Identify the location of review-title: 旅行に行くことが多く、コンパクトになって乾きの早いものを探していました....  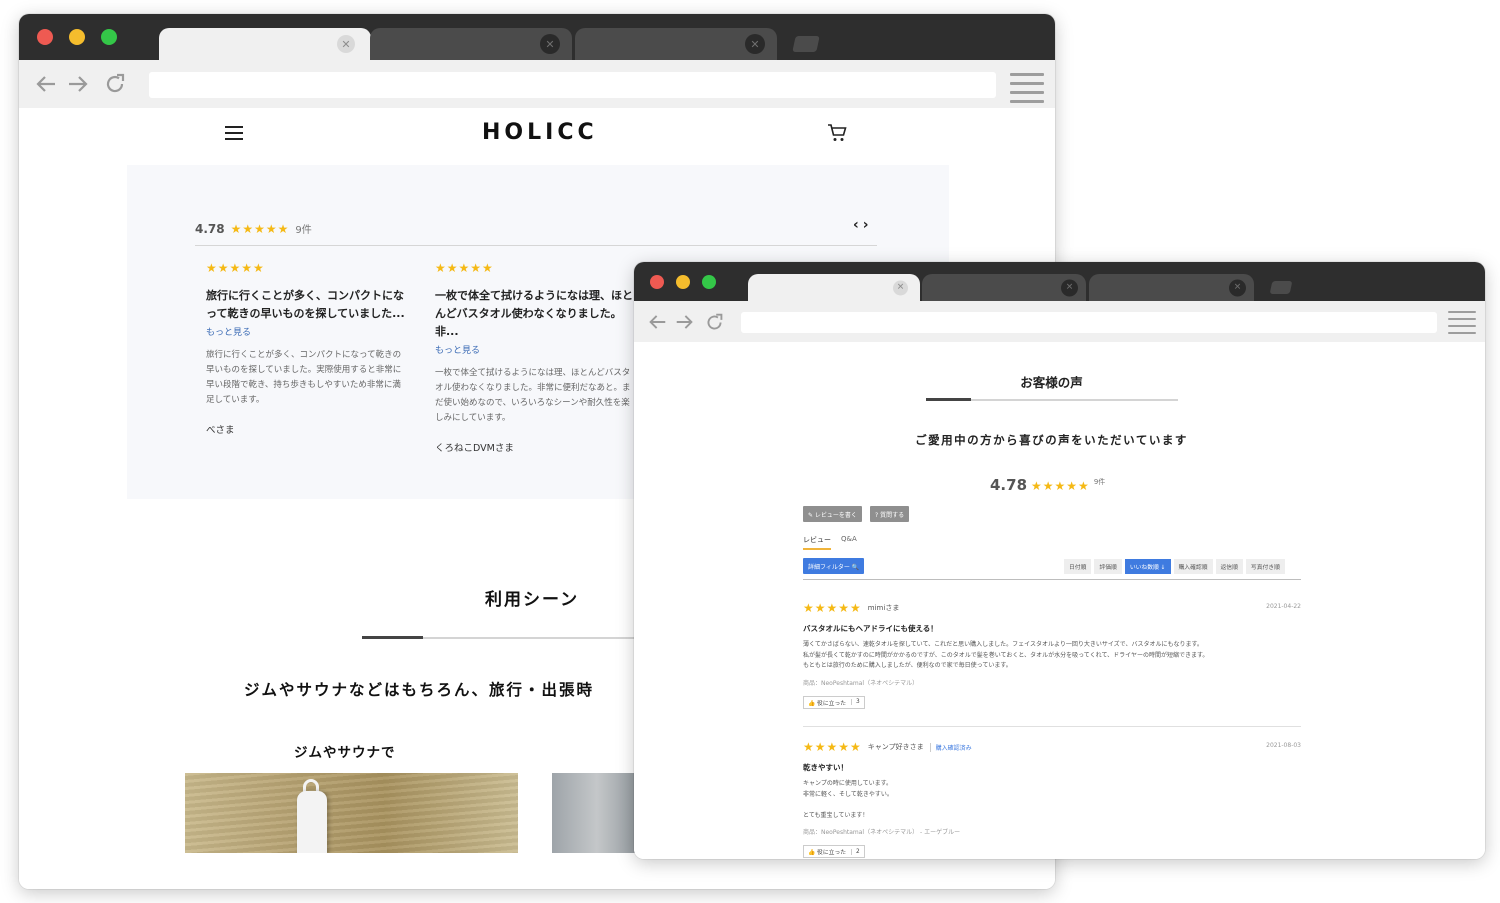
(305, 304).